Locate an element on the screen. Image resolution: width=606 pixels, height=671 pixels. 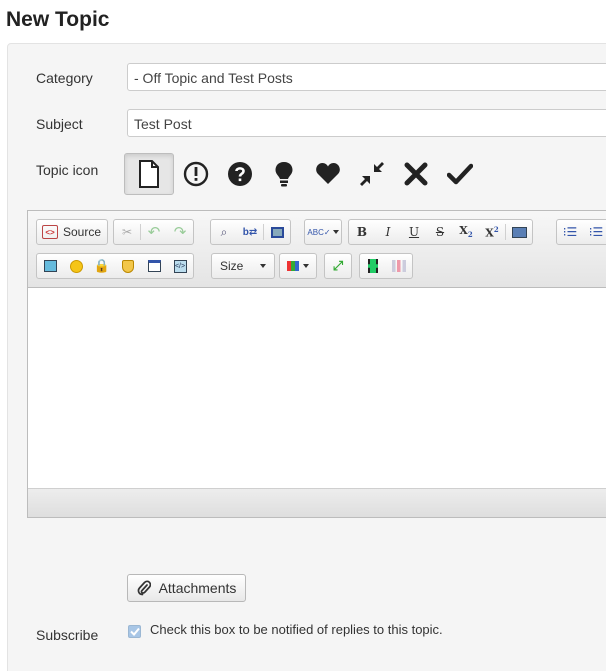
redo-icon: ↷ is located at coordinates (180, 232).